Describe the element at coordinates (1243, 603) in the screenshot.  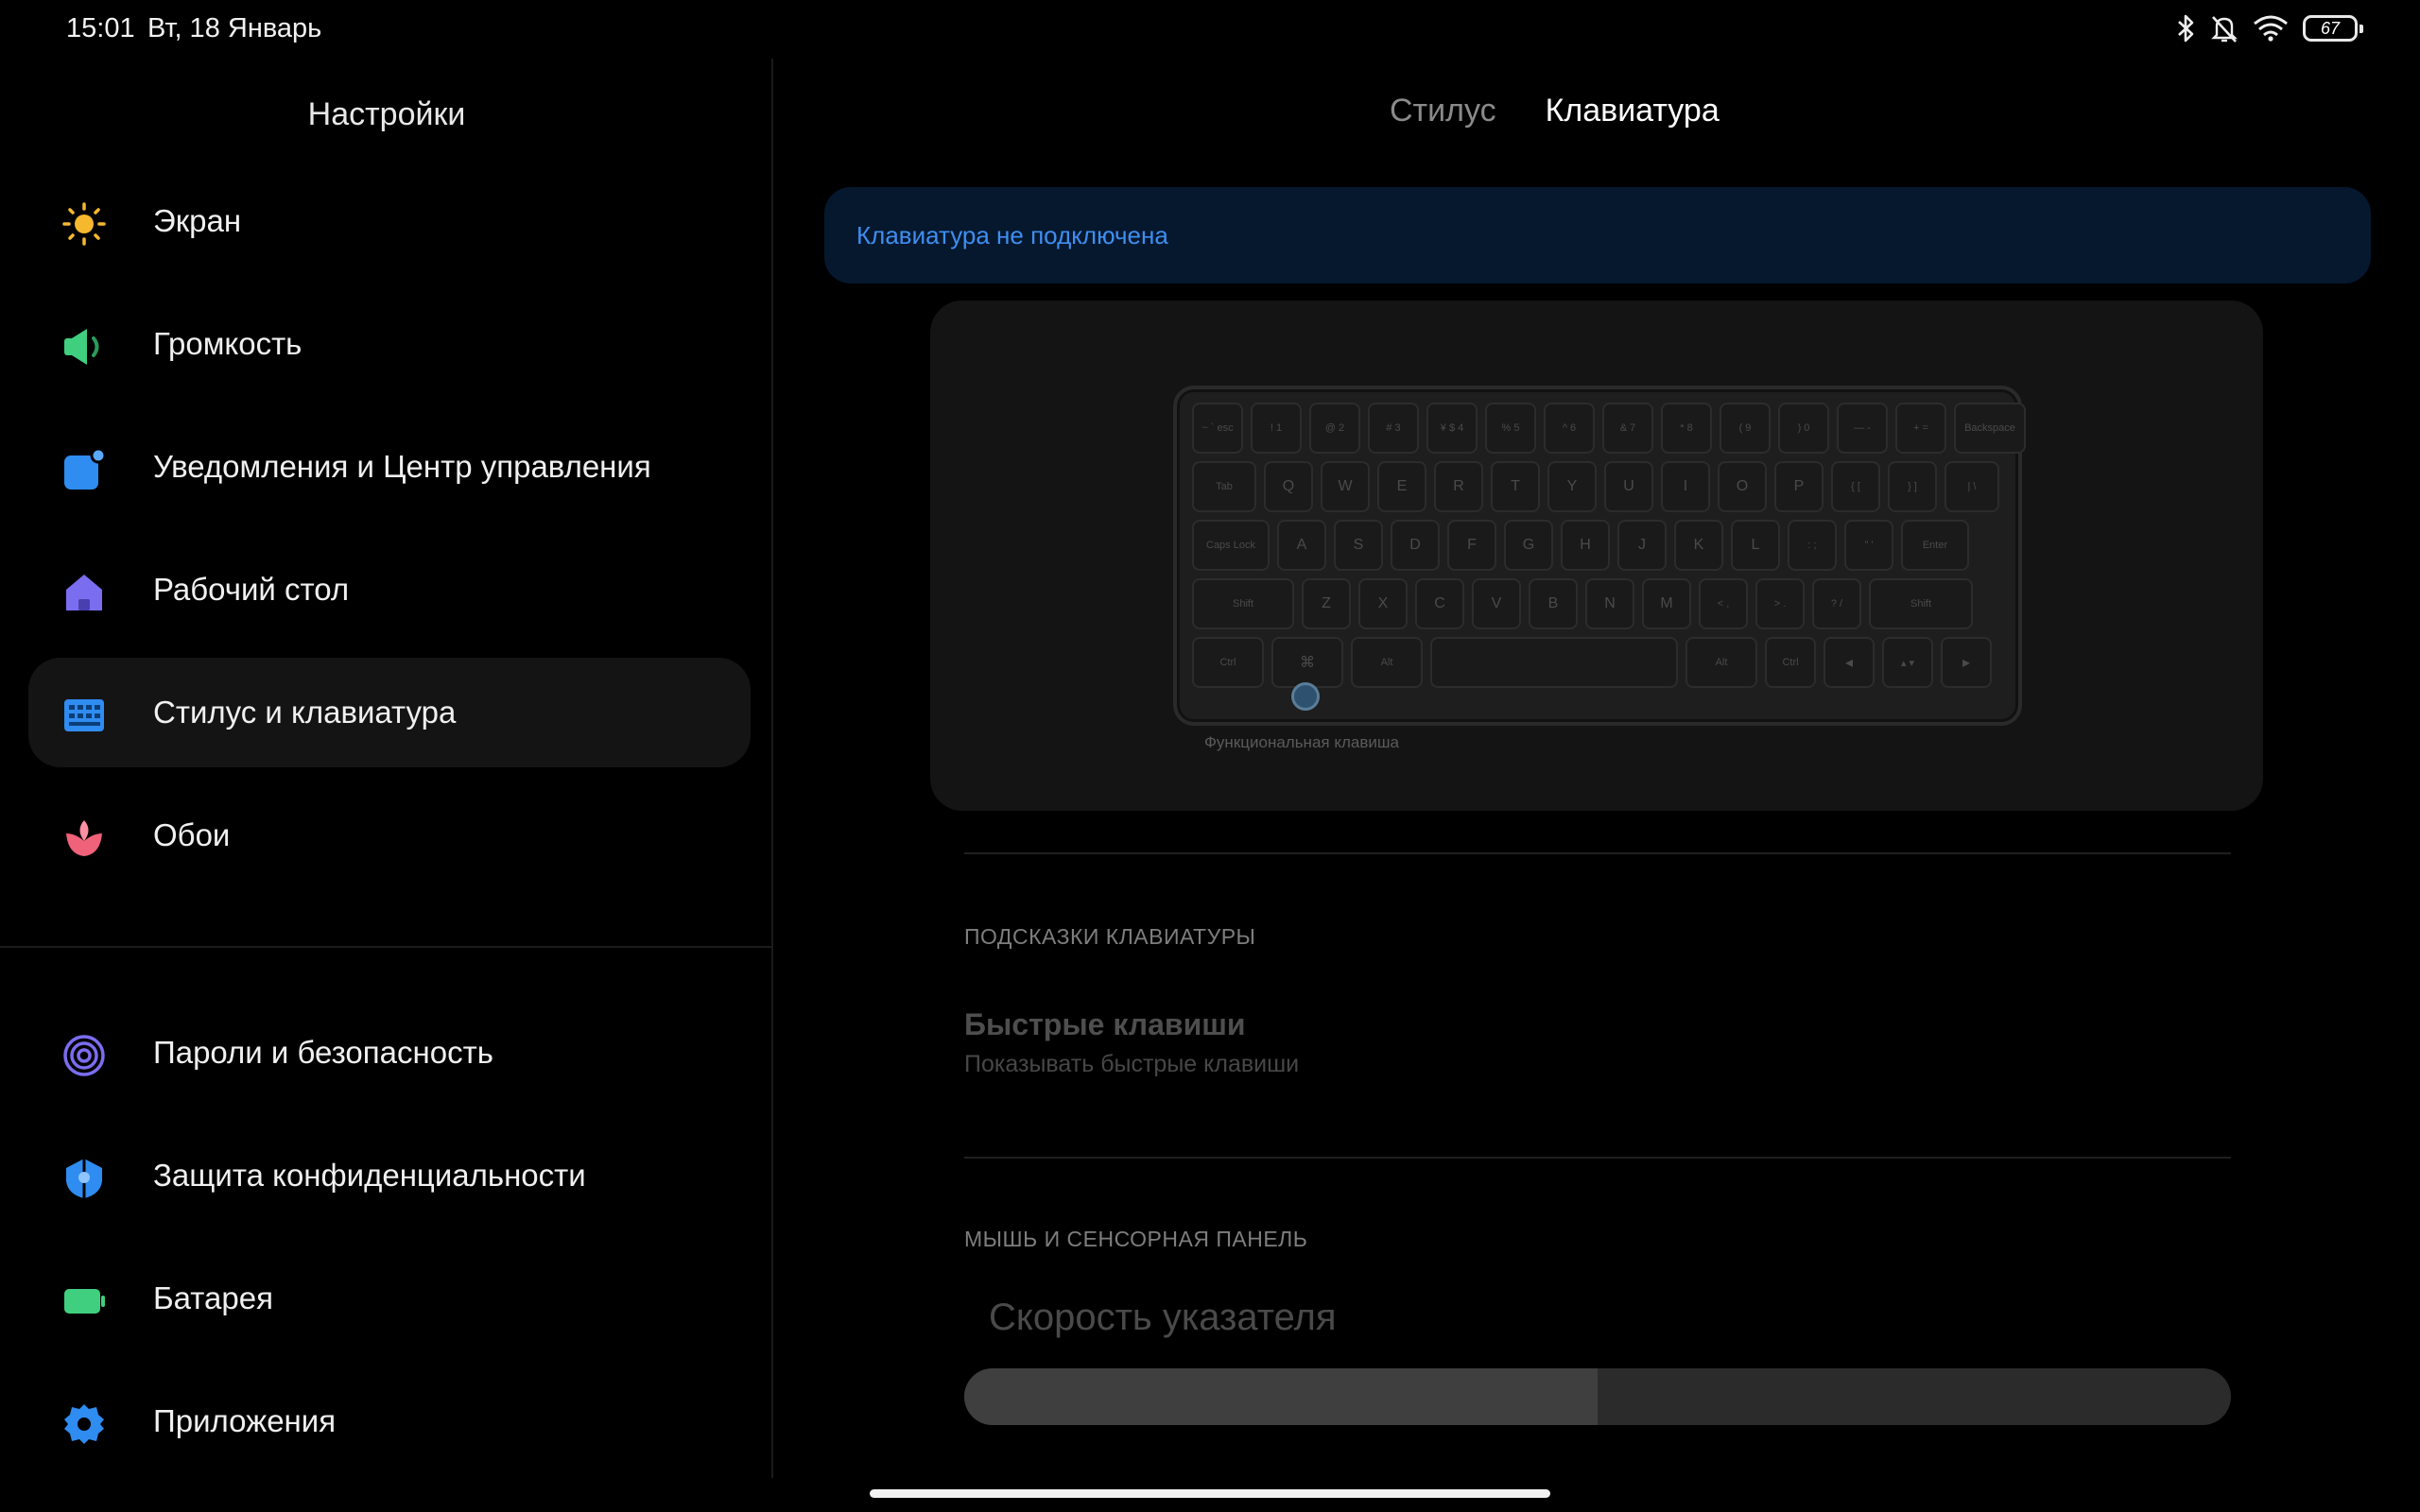
I see `keyboard-key: Shift` at that location.